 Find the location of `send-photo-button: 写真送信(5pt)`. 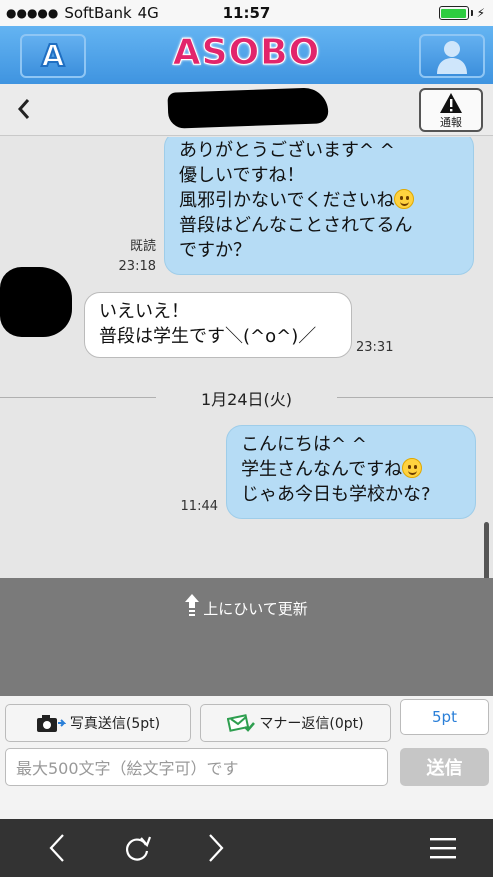

send-photo-button: 写真送信(5pt) is located at coordinates (98, 723).